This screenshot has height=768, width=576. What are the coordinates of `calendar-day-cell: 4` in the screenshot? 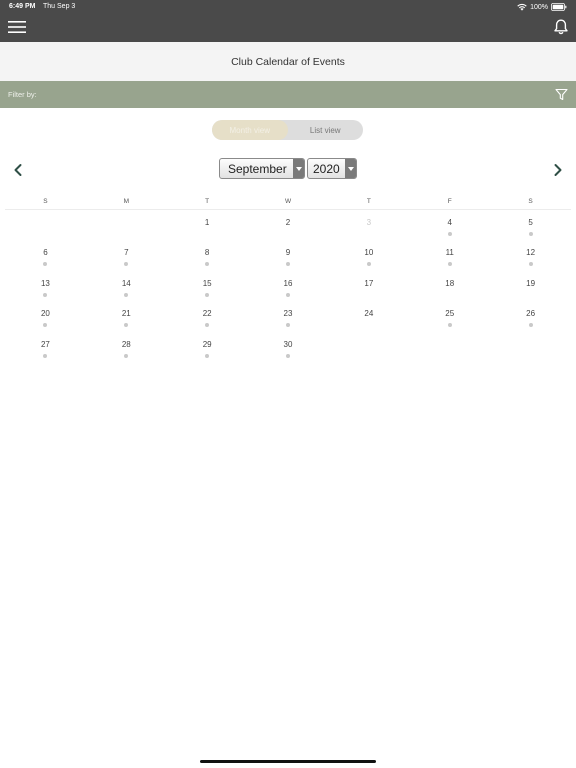 It's located at (449, 228).